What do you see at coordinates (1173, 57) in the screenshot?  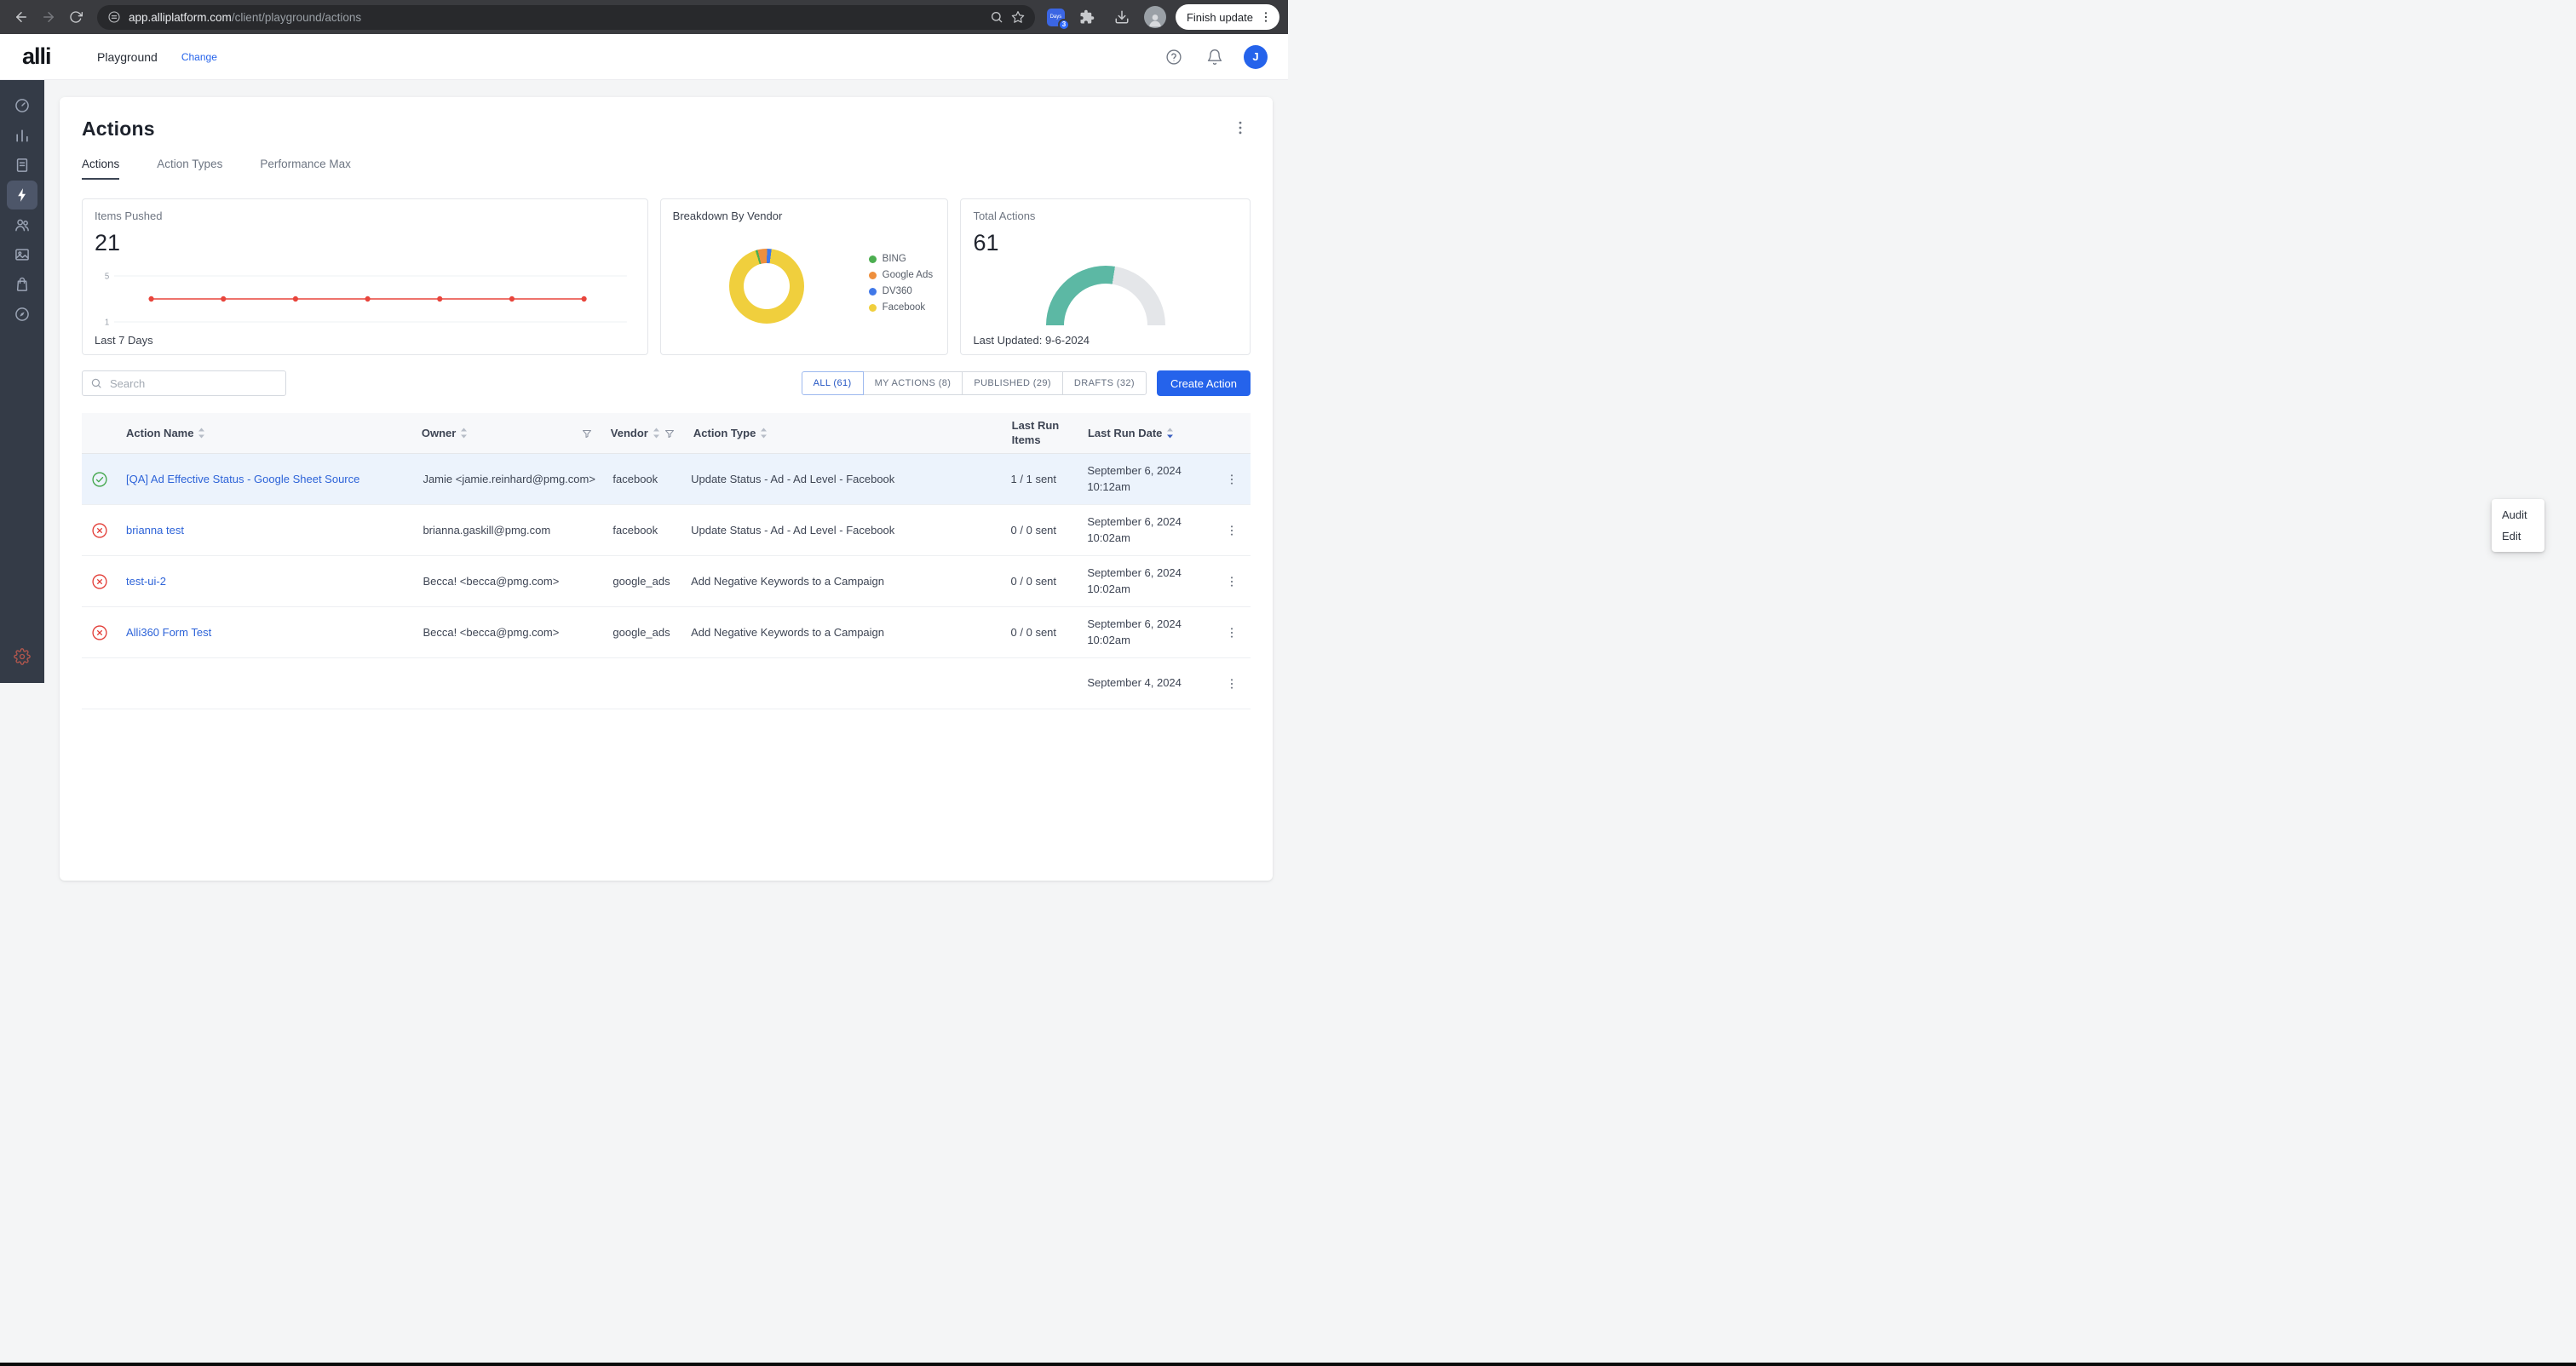 I see `help-icon` at bounding box center [1173, 57].